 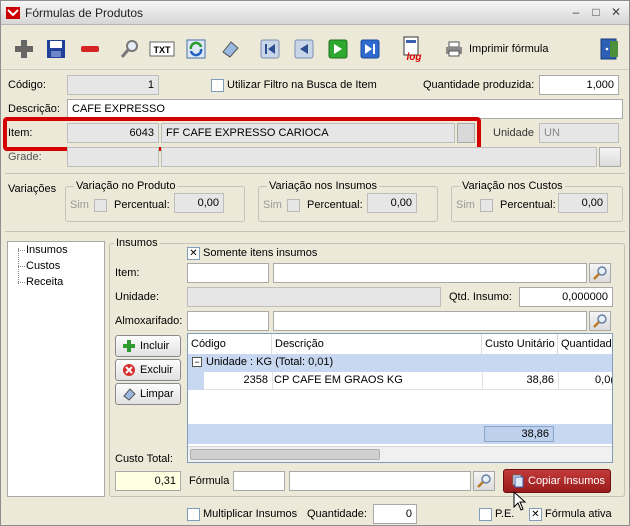 What do you see at coordinates (209, 481) in the screenshot?
I see `formula-label: Fórmula` at bounding box center [209, 481].